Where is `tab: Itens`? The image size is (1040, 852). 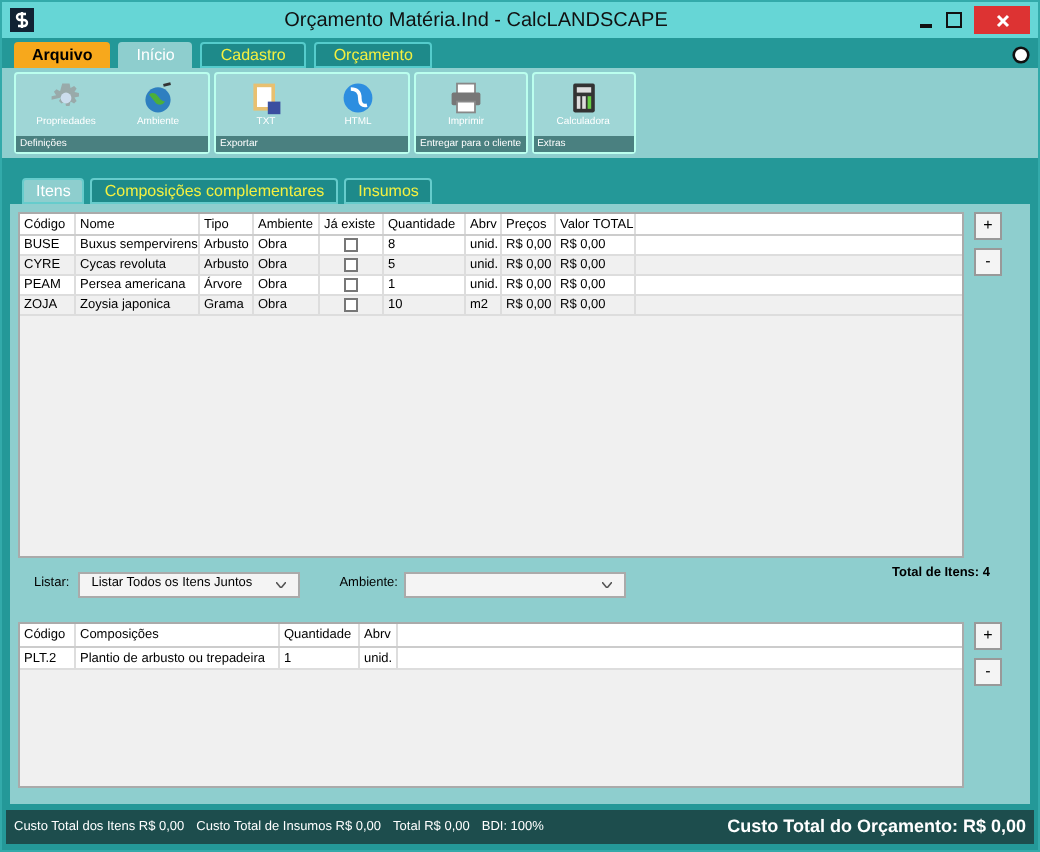 tab: Itens is located at coordinates (53, 191).